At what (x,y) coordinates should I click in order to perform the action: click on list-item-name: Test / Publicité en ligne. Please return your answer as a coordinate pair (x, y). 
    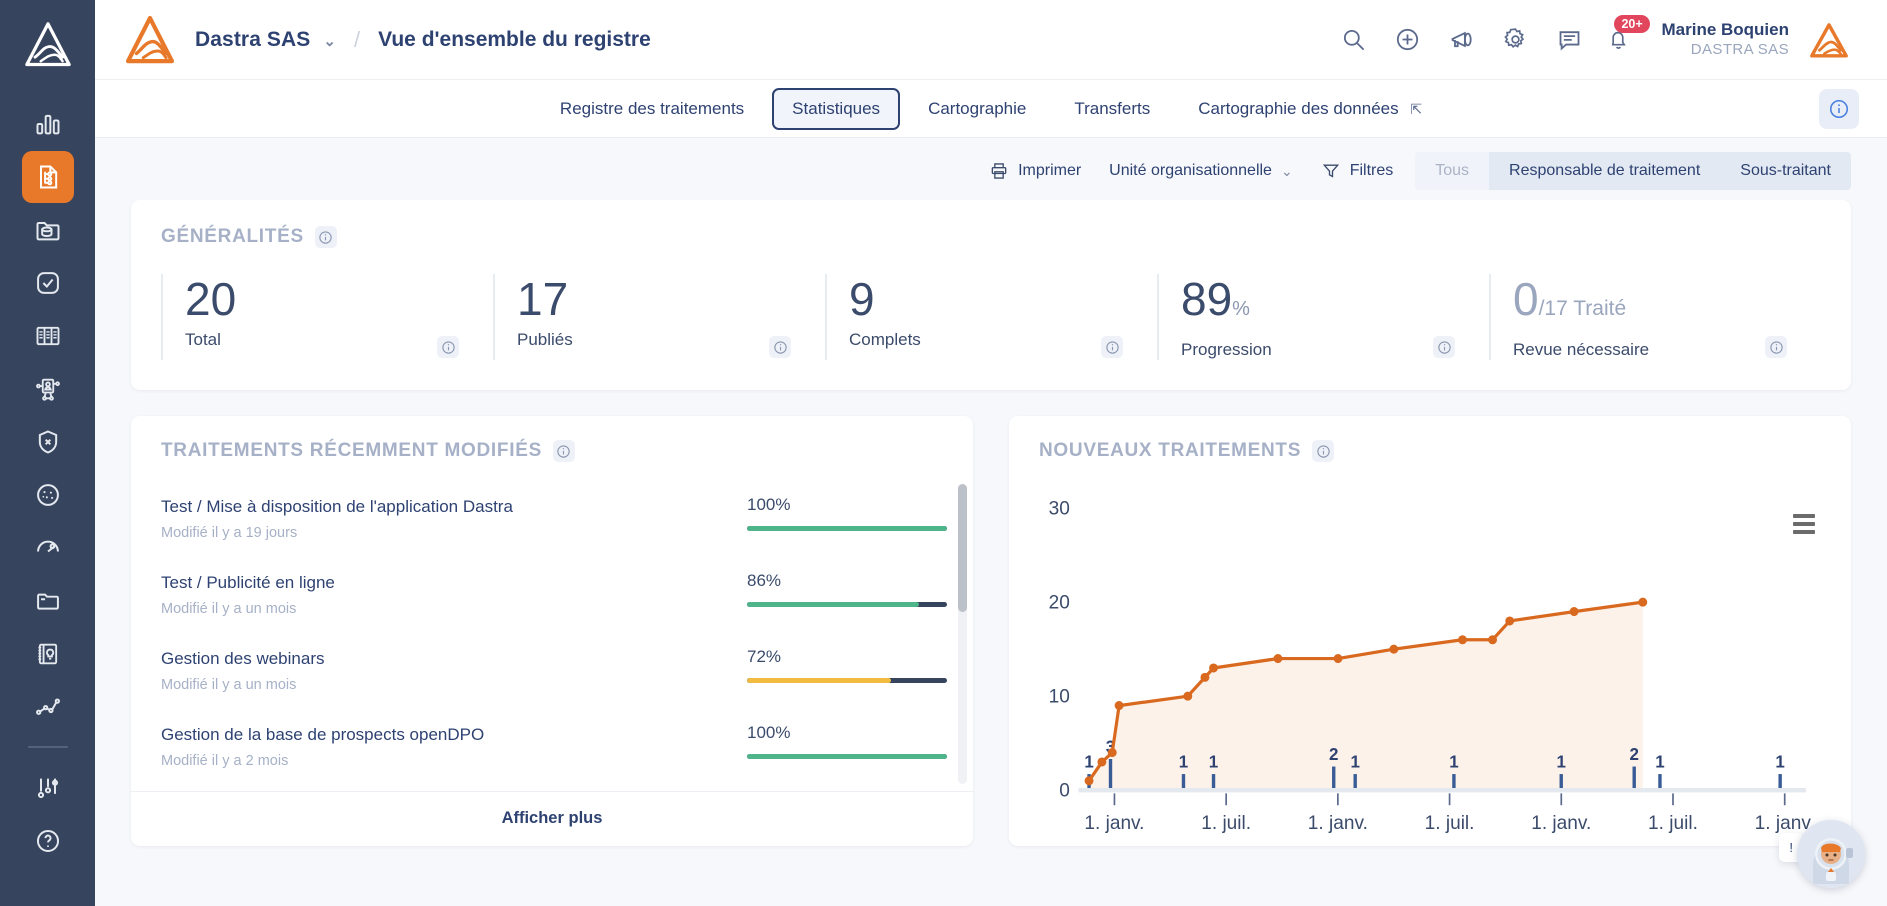
    Looking at the image, I should click on (248, 582).